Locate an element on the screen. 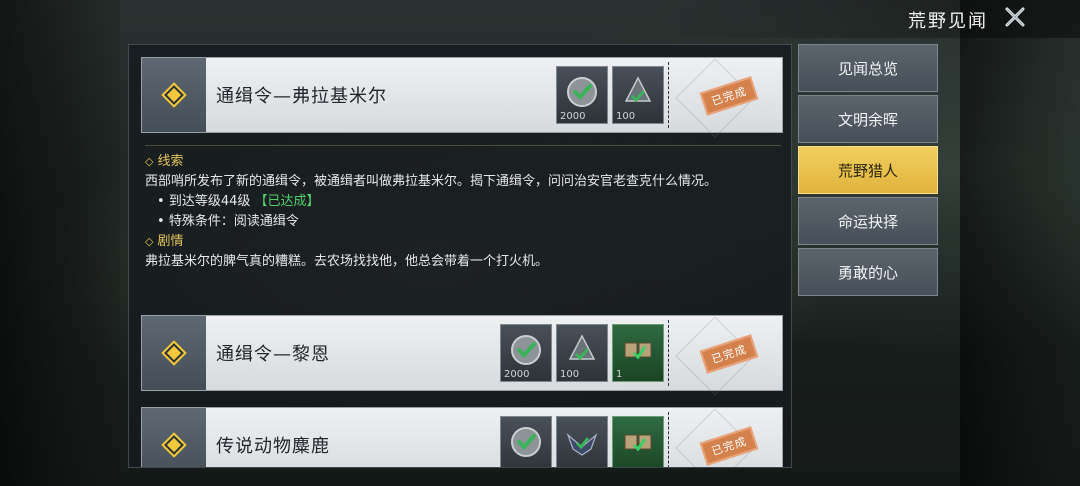 The width and height of the screenshot is (1080, 486). quest-title: 通缉令—弗拉基米尔 is located at coordinates (301, 96).